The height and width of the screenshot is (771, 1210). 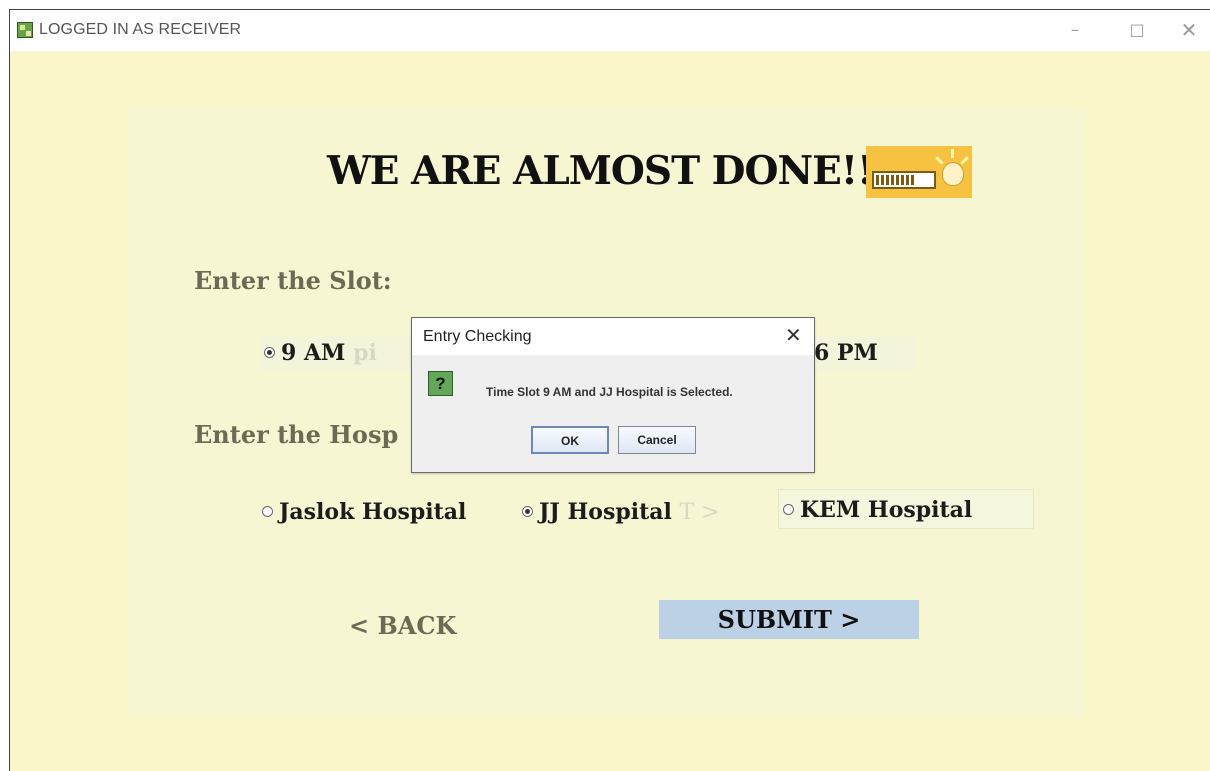 What do you see at coordinates (313, 353) in the screenshot?
I see `radio-9am-label: 9 AM` at bounding box center [313, 353].